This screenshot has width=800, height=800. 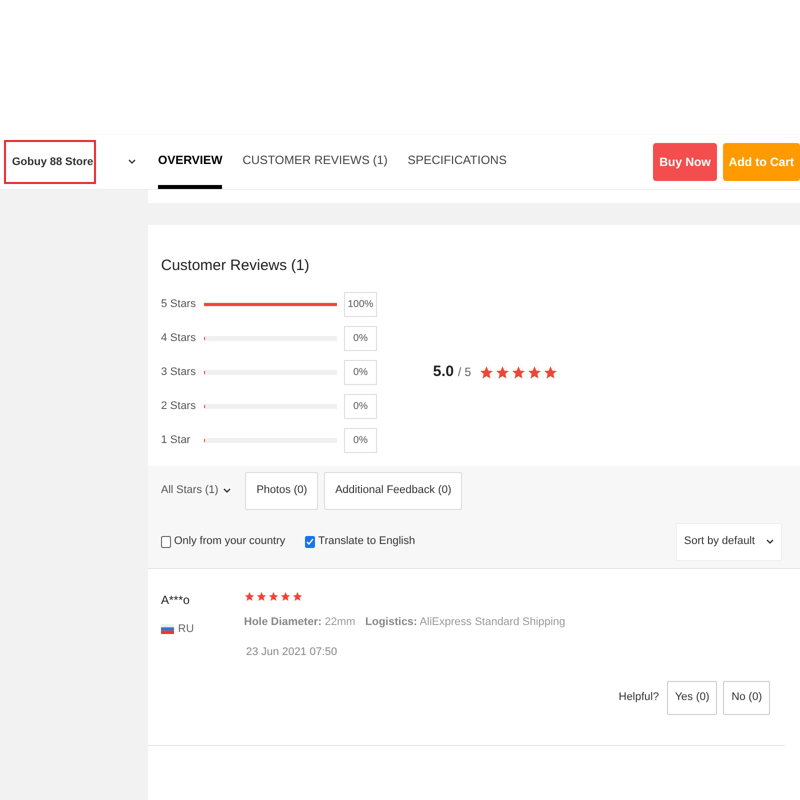 I want to click on star-level-label: 5 Stars, so click(x=179, y=304).